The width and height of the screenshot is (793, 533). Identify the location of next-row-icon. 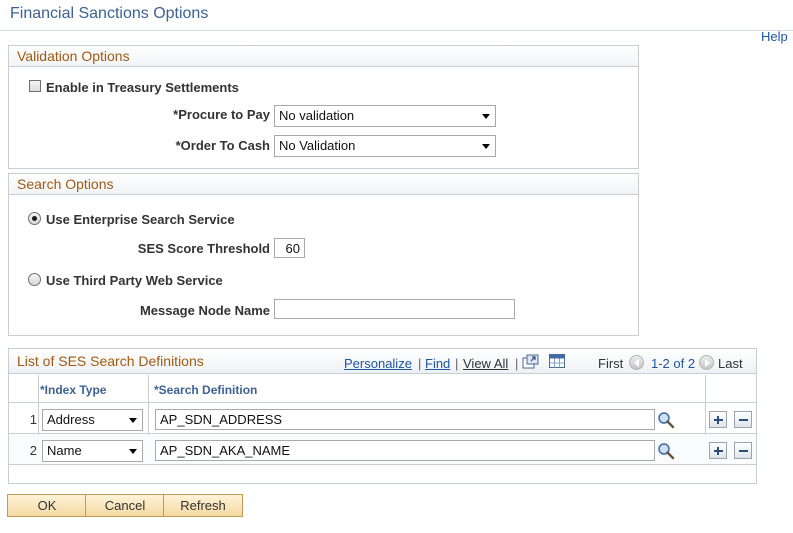
(706, 362).